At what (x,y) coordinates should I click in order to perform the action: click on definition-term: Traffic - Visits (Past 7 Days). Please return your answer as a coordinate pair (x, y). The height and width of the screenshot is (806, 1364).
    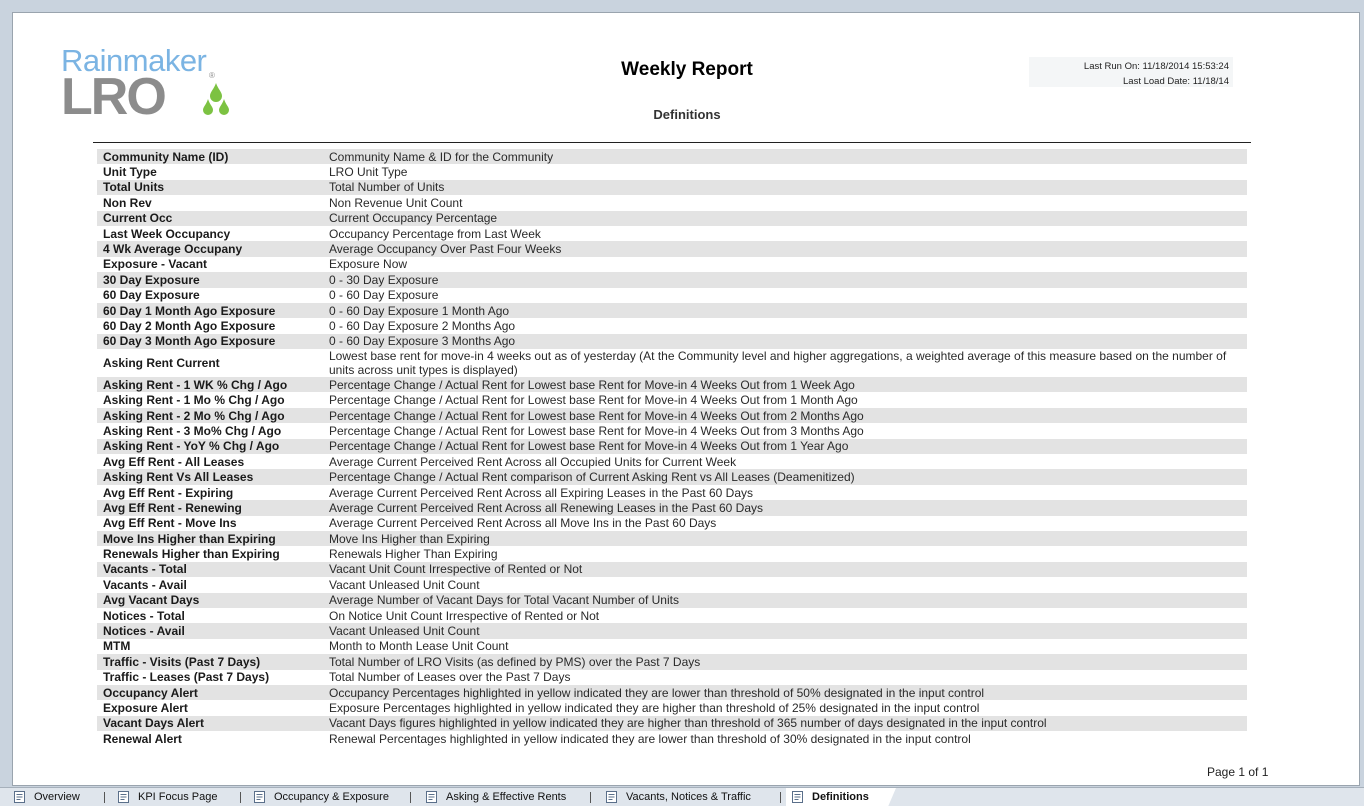
    Looking at the image, I should click on (209, 662).